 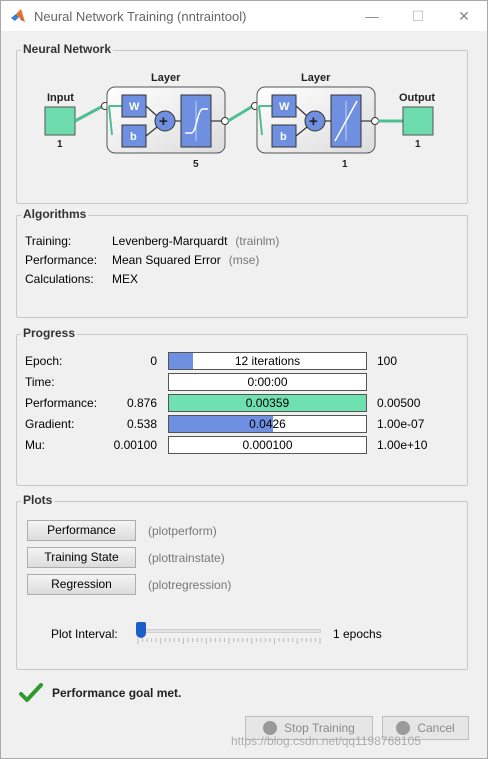 I want to click on plot-interval-slider-thumb, so click(x=140, y=630).